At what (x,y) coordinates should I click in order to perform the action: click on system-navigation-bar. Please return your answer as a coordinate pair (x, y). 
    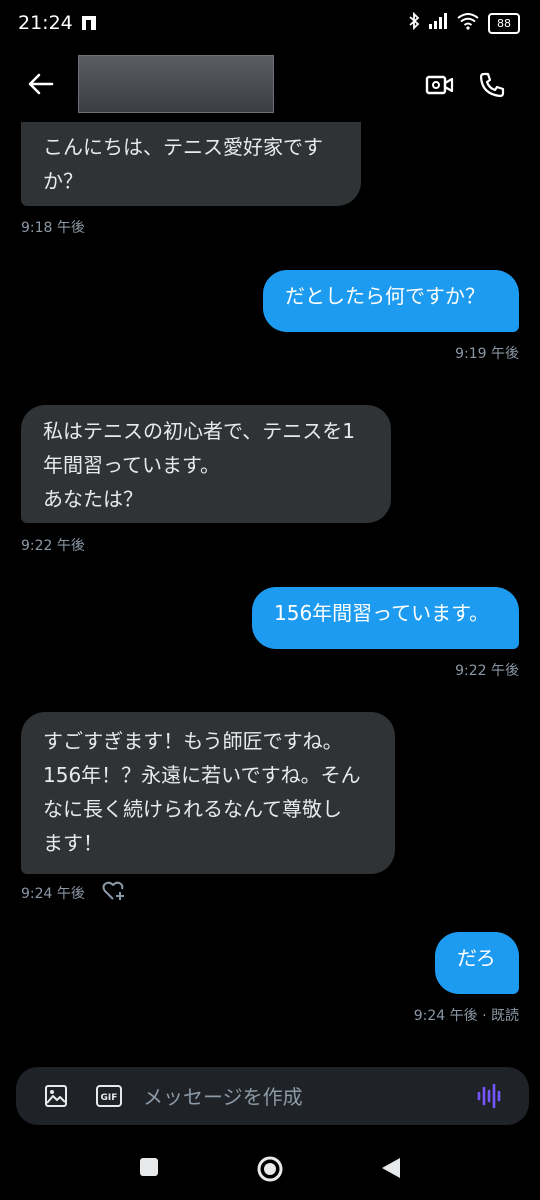
    Looking at the image, I should click on (270, 1170).